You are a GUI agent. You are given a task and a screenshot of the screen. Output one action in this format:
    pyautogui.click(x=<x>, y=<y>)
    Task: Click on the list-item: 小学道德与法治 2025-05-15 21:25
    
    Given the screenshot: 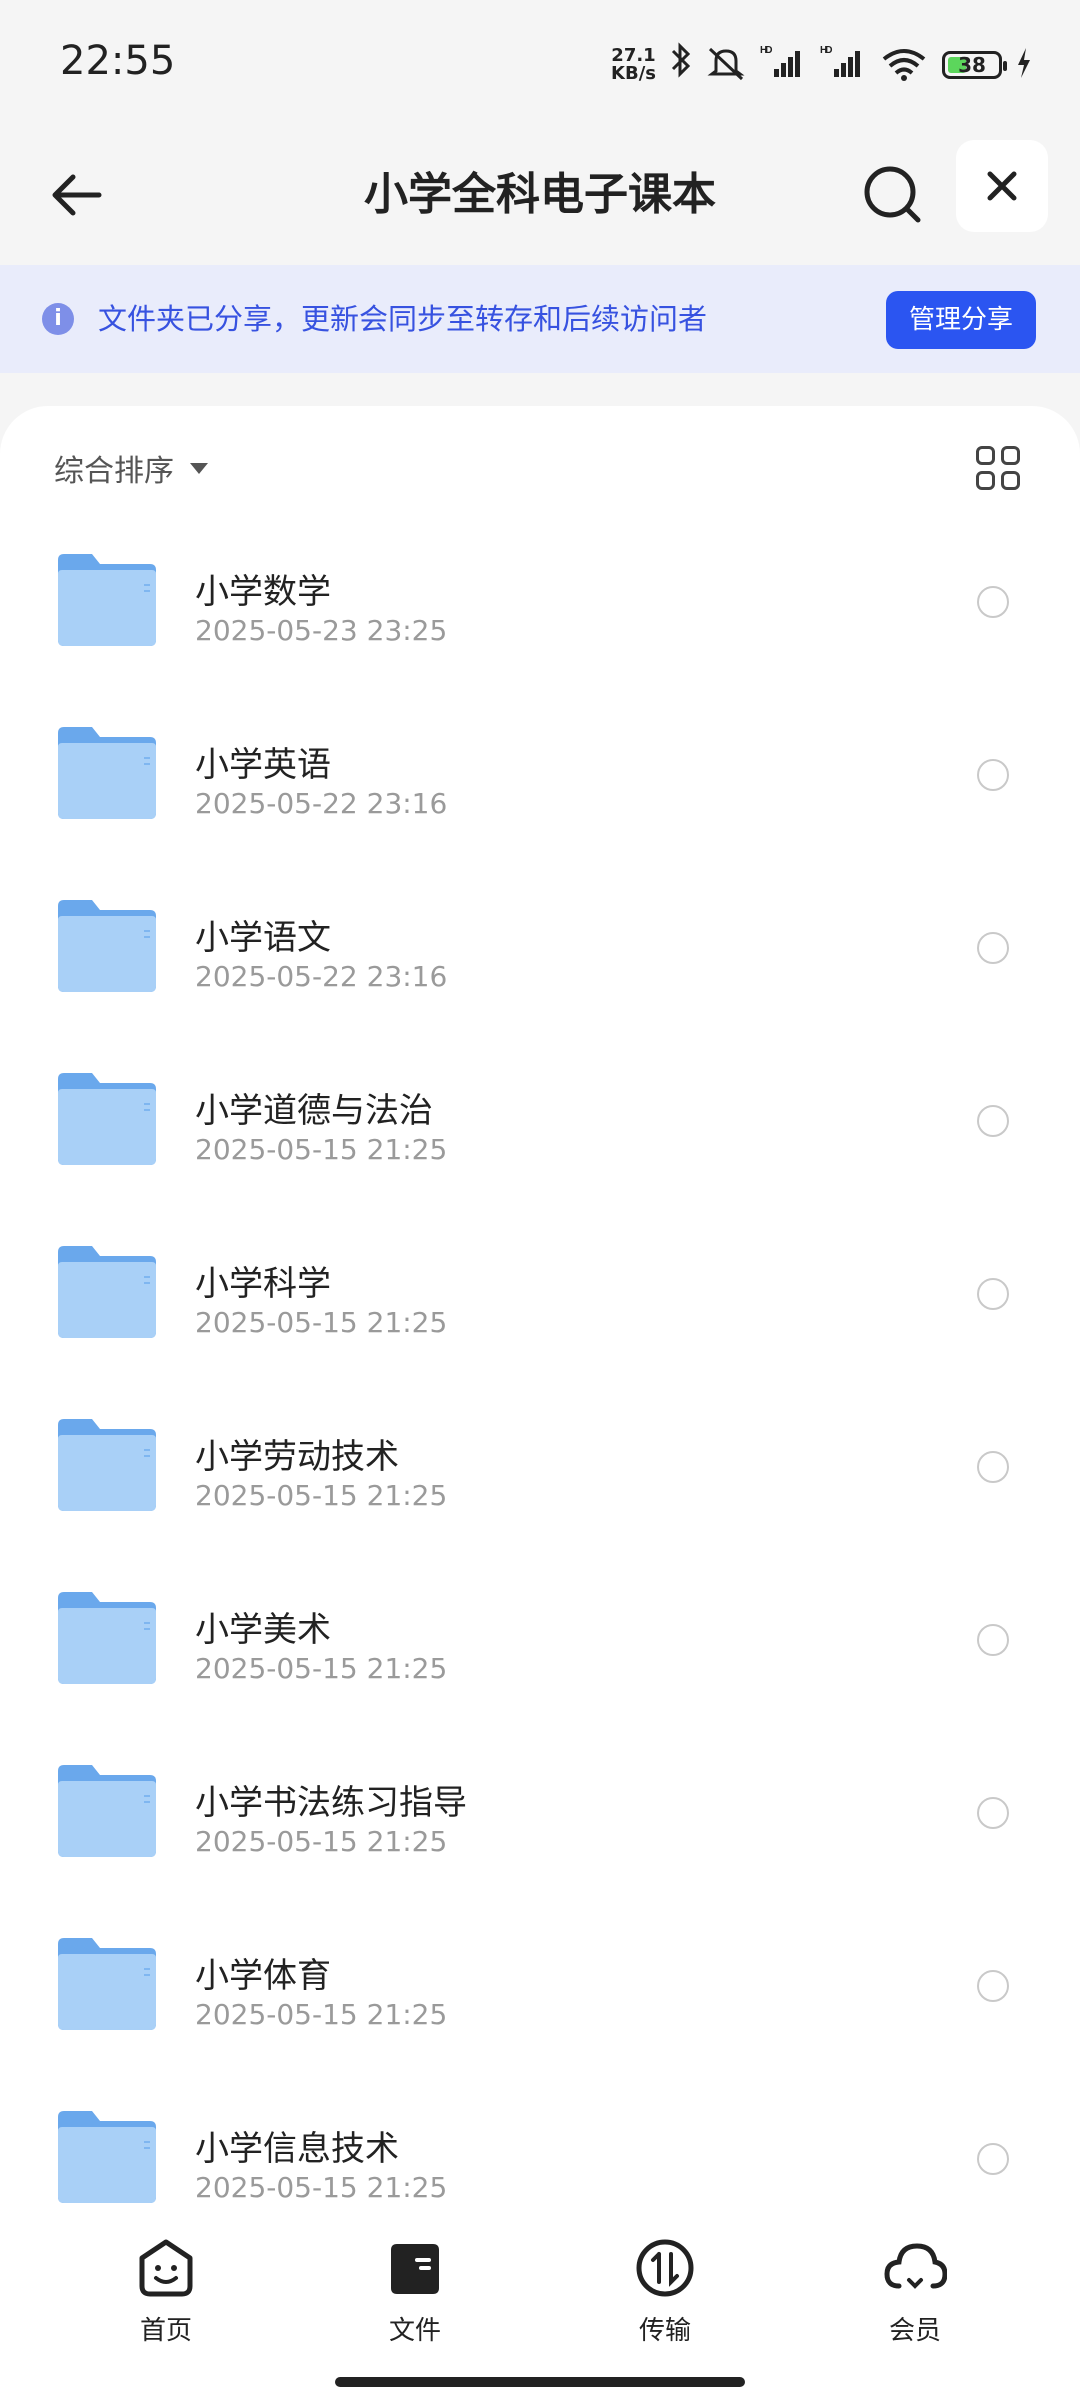 What is the action you would take?
    pyautogui.click(x=540, y=1111)
    